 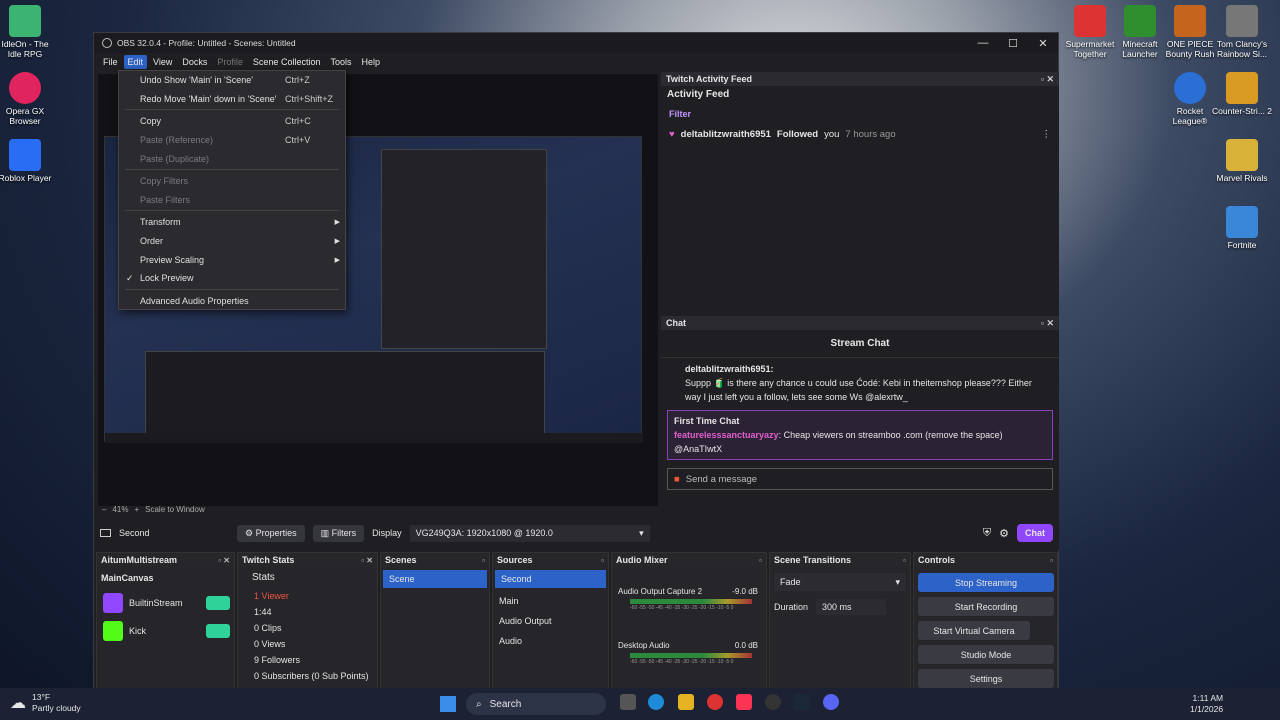 What do you see at coordinates (232, 241) in the screenshot?
I see `menu-order: Order ▶` at bounding box center [232, 241].